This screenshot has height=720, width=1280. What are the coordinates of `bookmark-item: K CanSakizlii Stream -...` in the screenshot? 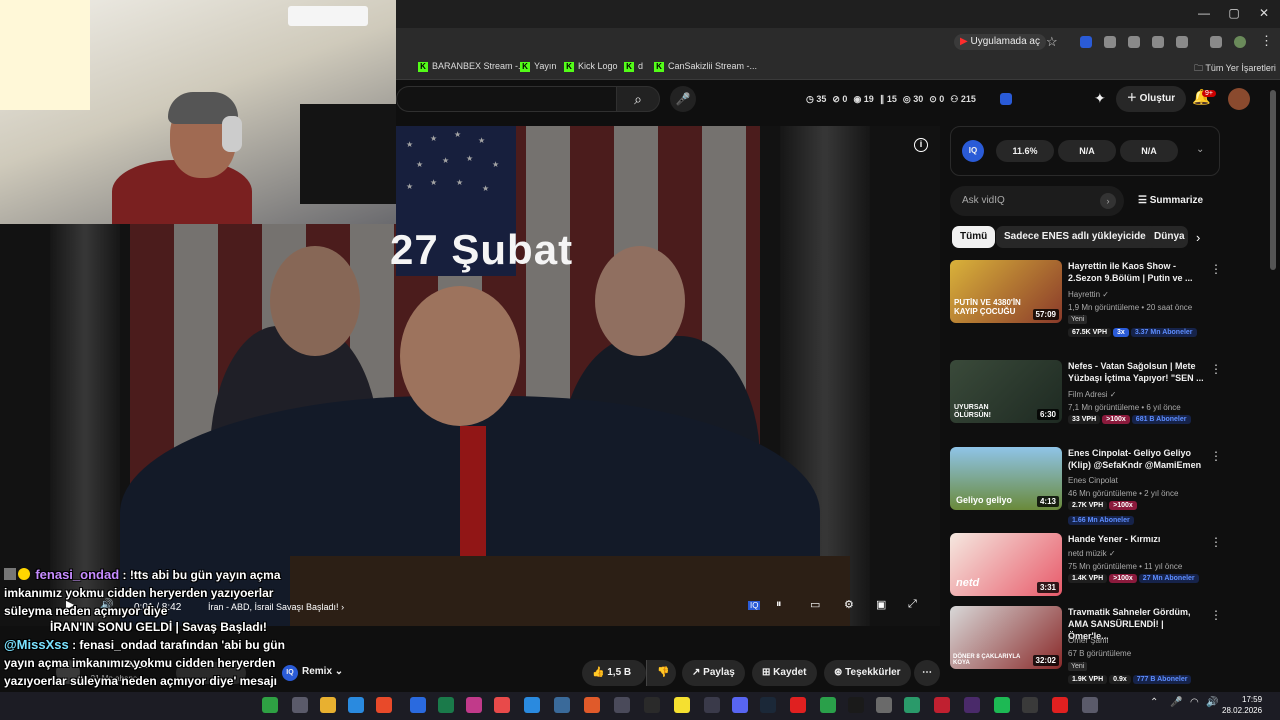 It's located at (705, 66).